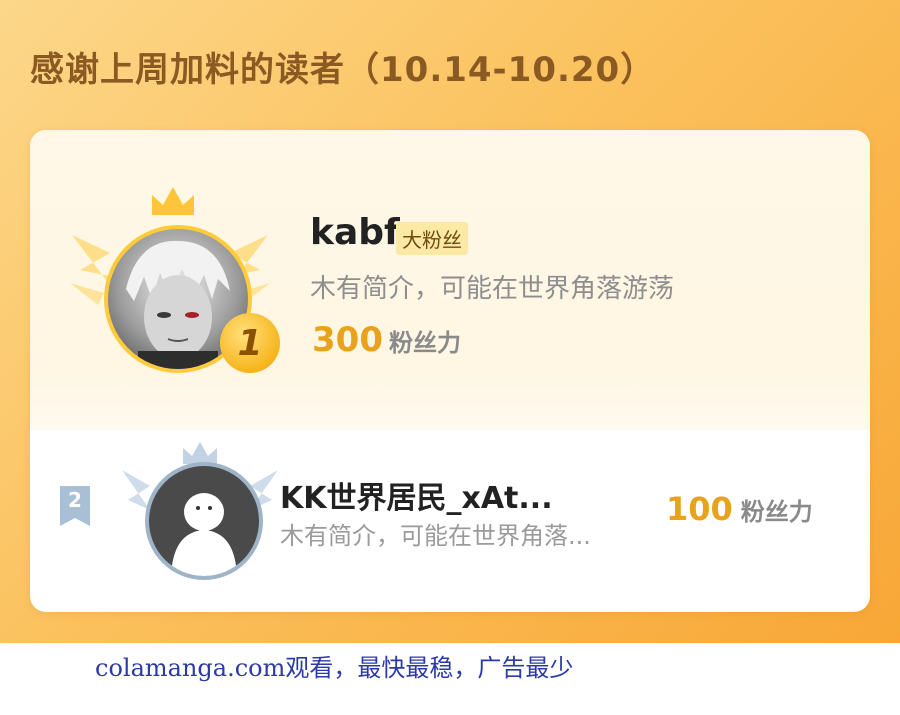 This screenshot has height=715, width=900. What do you see at coordinates (173, 201) in the screenshot?
I see `crown-icon` at bounding box center [173, 201].